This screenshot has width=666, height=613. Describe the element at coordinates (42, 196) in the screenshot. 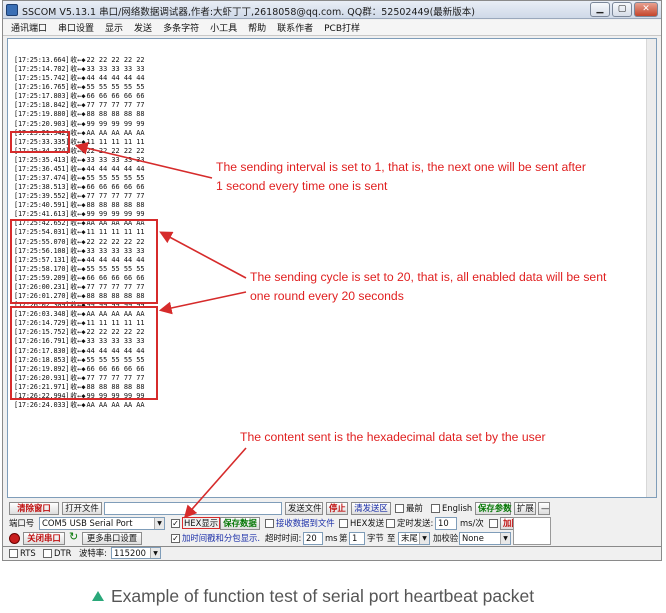

I see `log-timestamp: [17:25:39.552]` at that location.